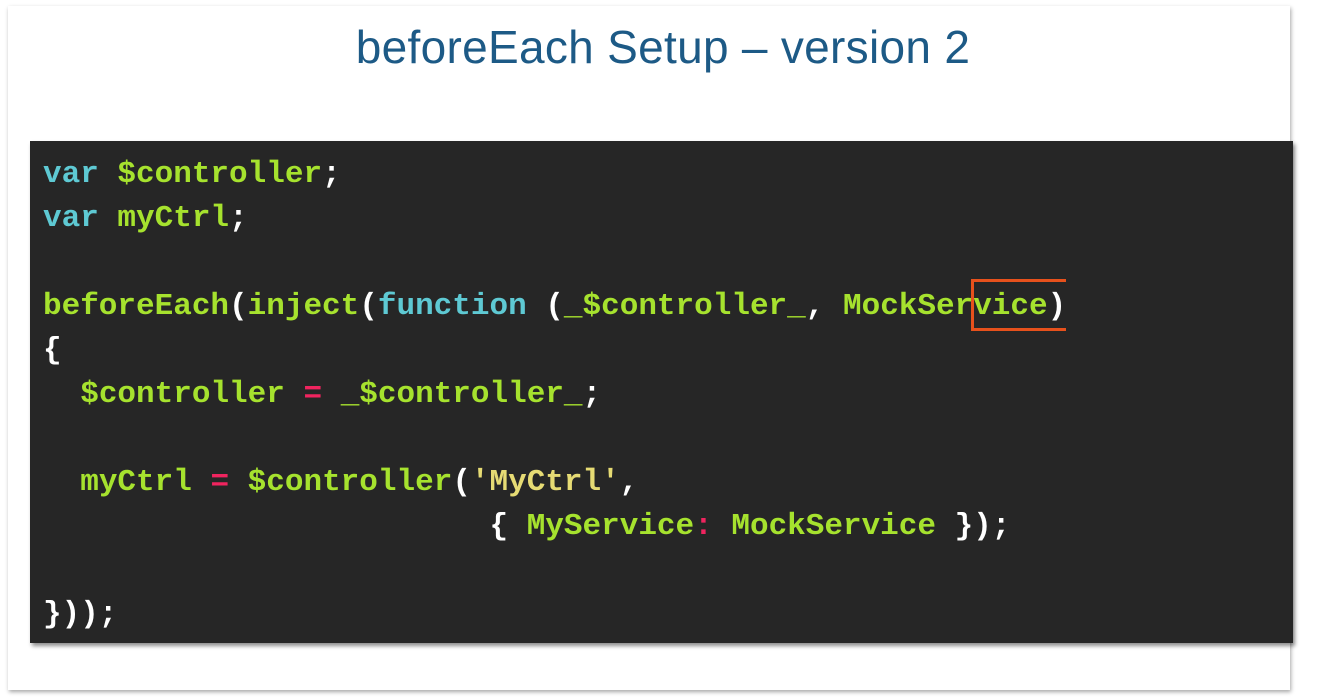  I want to click on brace-close: });, so click(973, 526).